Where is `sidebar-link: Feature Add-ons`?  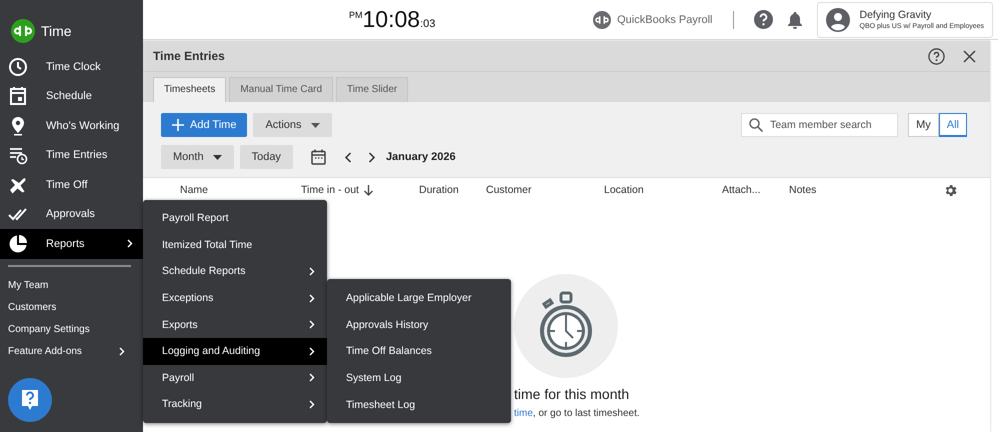
sidebar-link: Feature Add-ons is located at coordinates (71, 351).